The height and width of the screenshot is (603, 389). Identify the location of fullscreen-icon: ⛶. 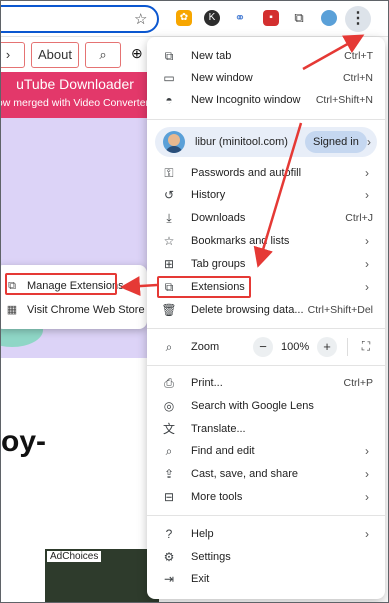
(366, 346).